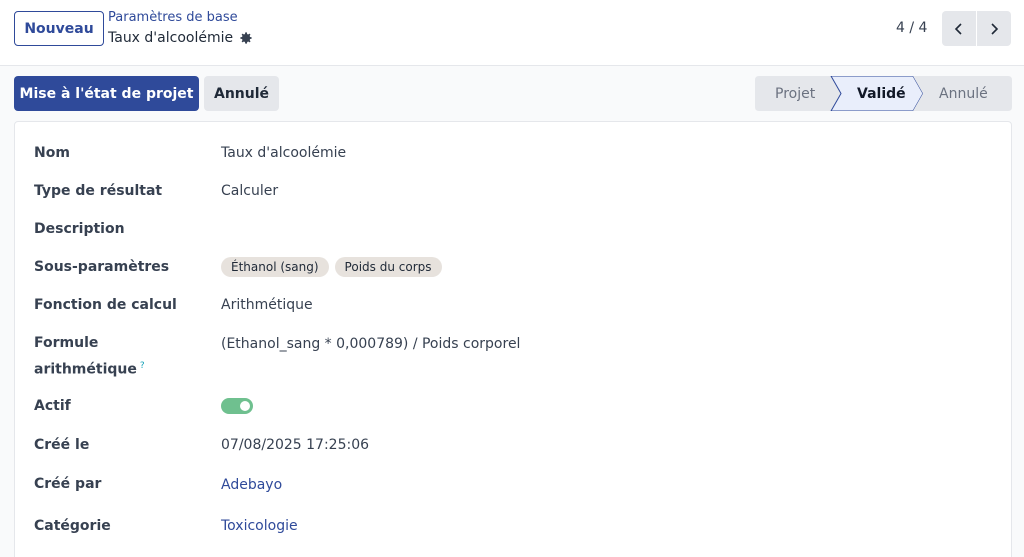 This screenshot has height=557, width=1024. I want to click on stage-cancelled: Annulé, so click(963, 93).